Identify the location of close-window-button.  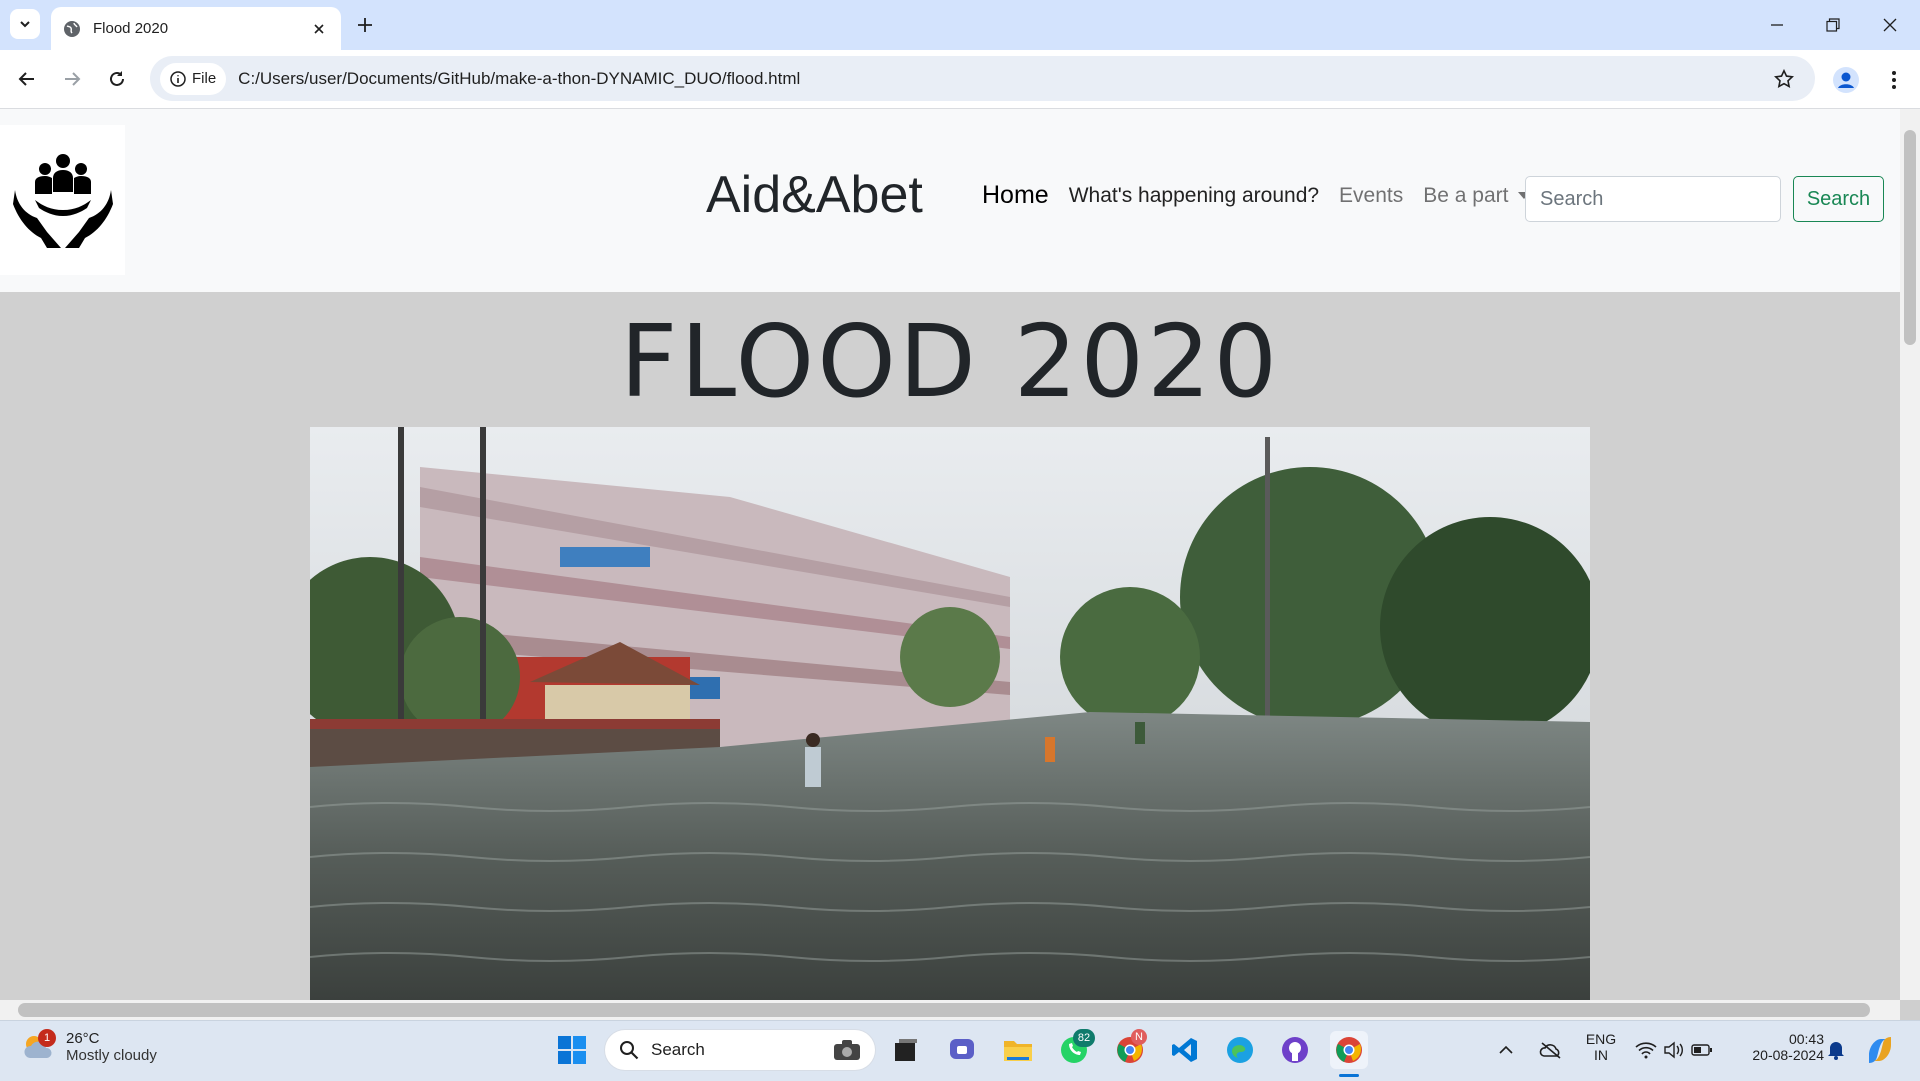
(1890, 25).